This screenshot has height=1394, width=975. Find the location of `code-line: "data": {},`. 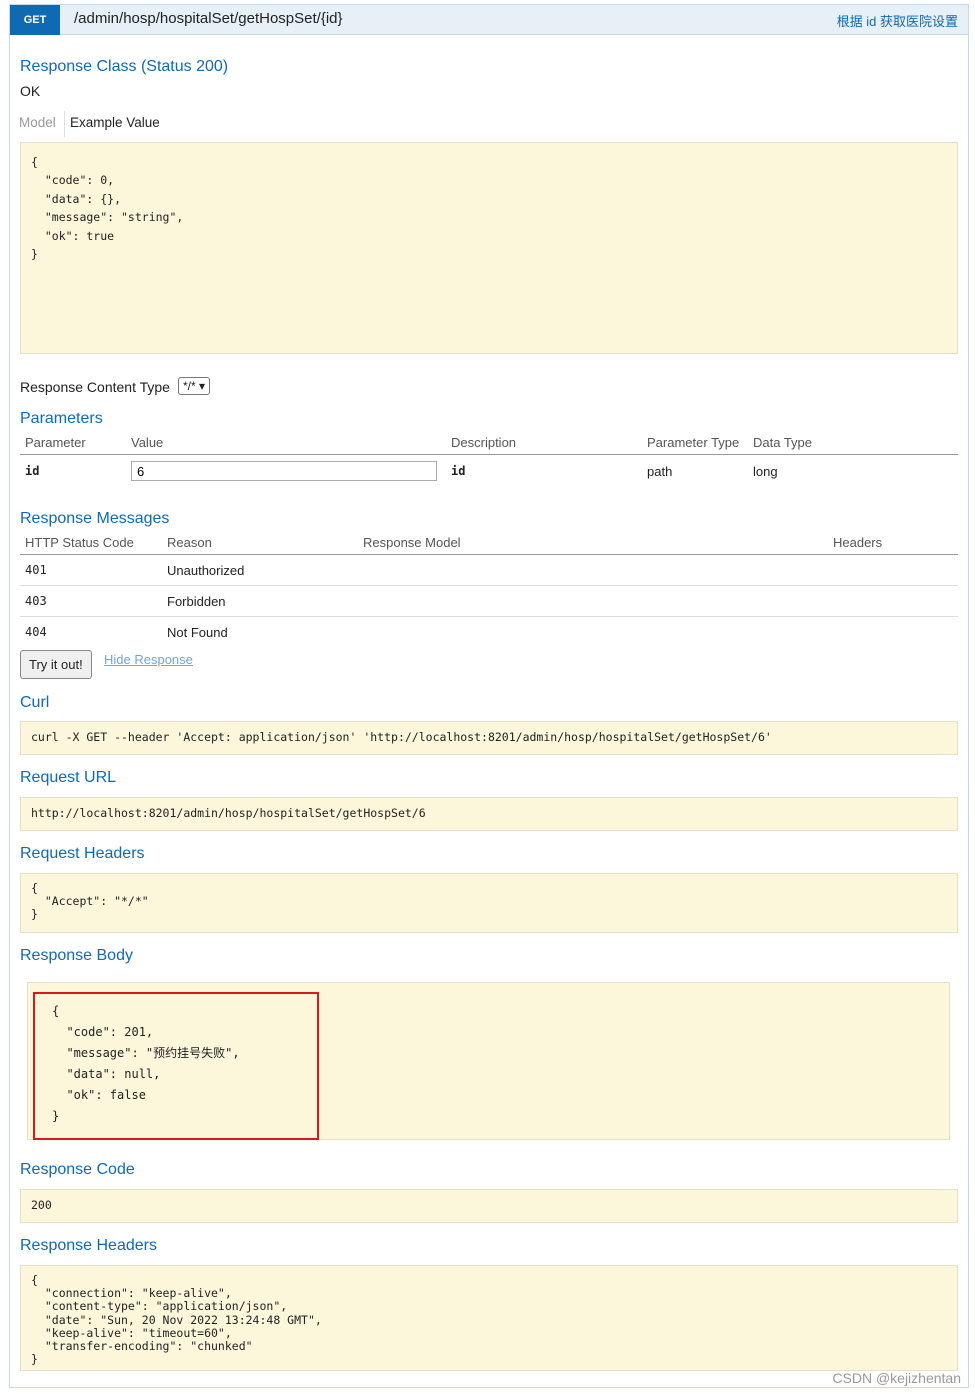

code-line: "data": {}, is located at coordinates (76, 198).